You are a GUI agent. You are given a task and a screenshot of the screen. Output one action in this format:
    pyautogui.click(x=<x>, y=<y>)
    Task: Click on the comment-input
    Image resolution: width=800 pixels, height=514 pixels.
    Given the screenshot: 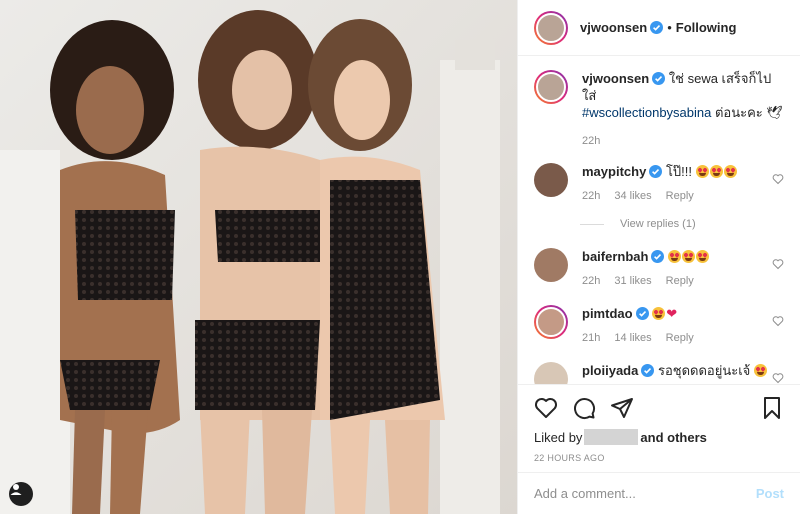 What is the action you would take?
    pyautogui.click(x=645, y=493)
    